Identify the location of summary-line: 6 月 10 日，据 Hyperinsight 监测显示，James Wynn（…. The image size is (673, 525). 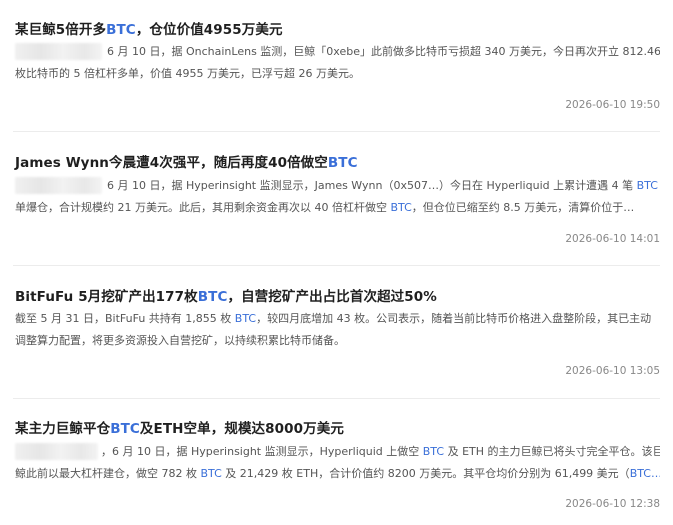
(372, 185).